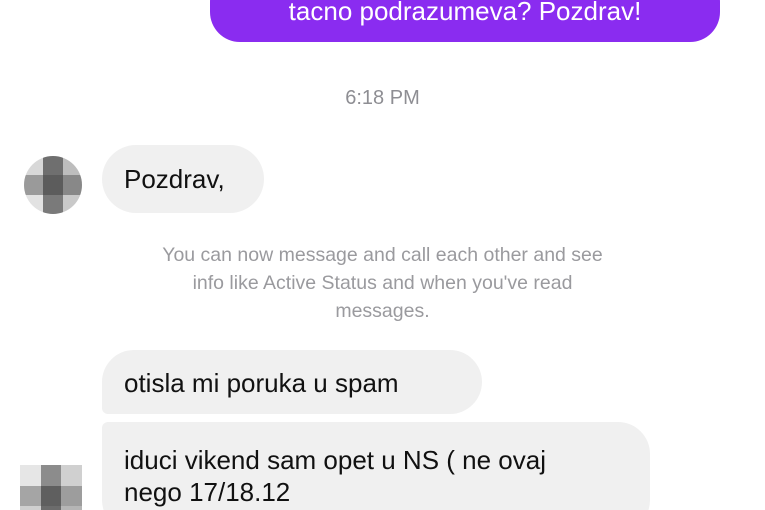  I want to click on system-notice-line: messages., so click(382, 311).